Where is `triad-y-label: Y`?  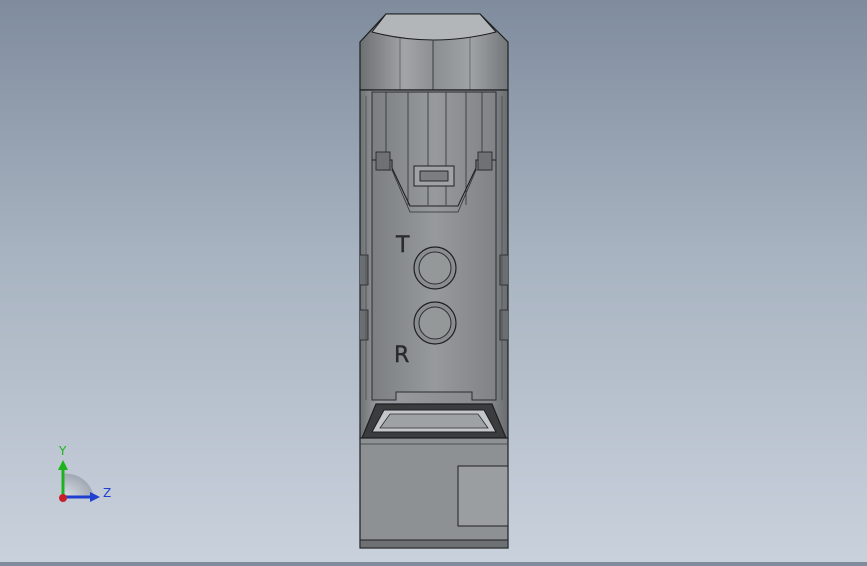
triad-y-label: Y is located at coordinates (62, 451).